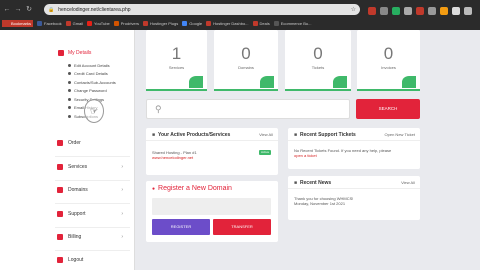 The width and height of the screenshot is (480, 270). What do you see at coordinates (51, 9) in the screenshot?
I see `lock-icon: 🔒` at bounding box center [51, 9].